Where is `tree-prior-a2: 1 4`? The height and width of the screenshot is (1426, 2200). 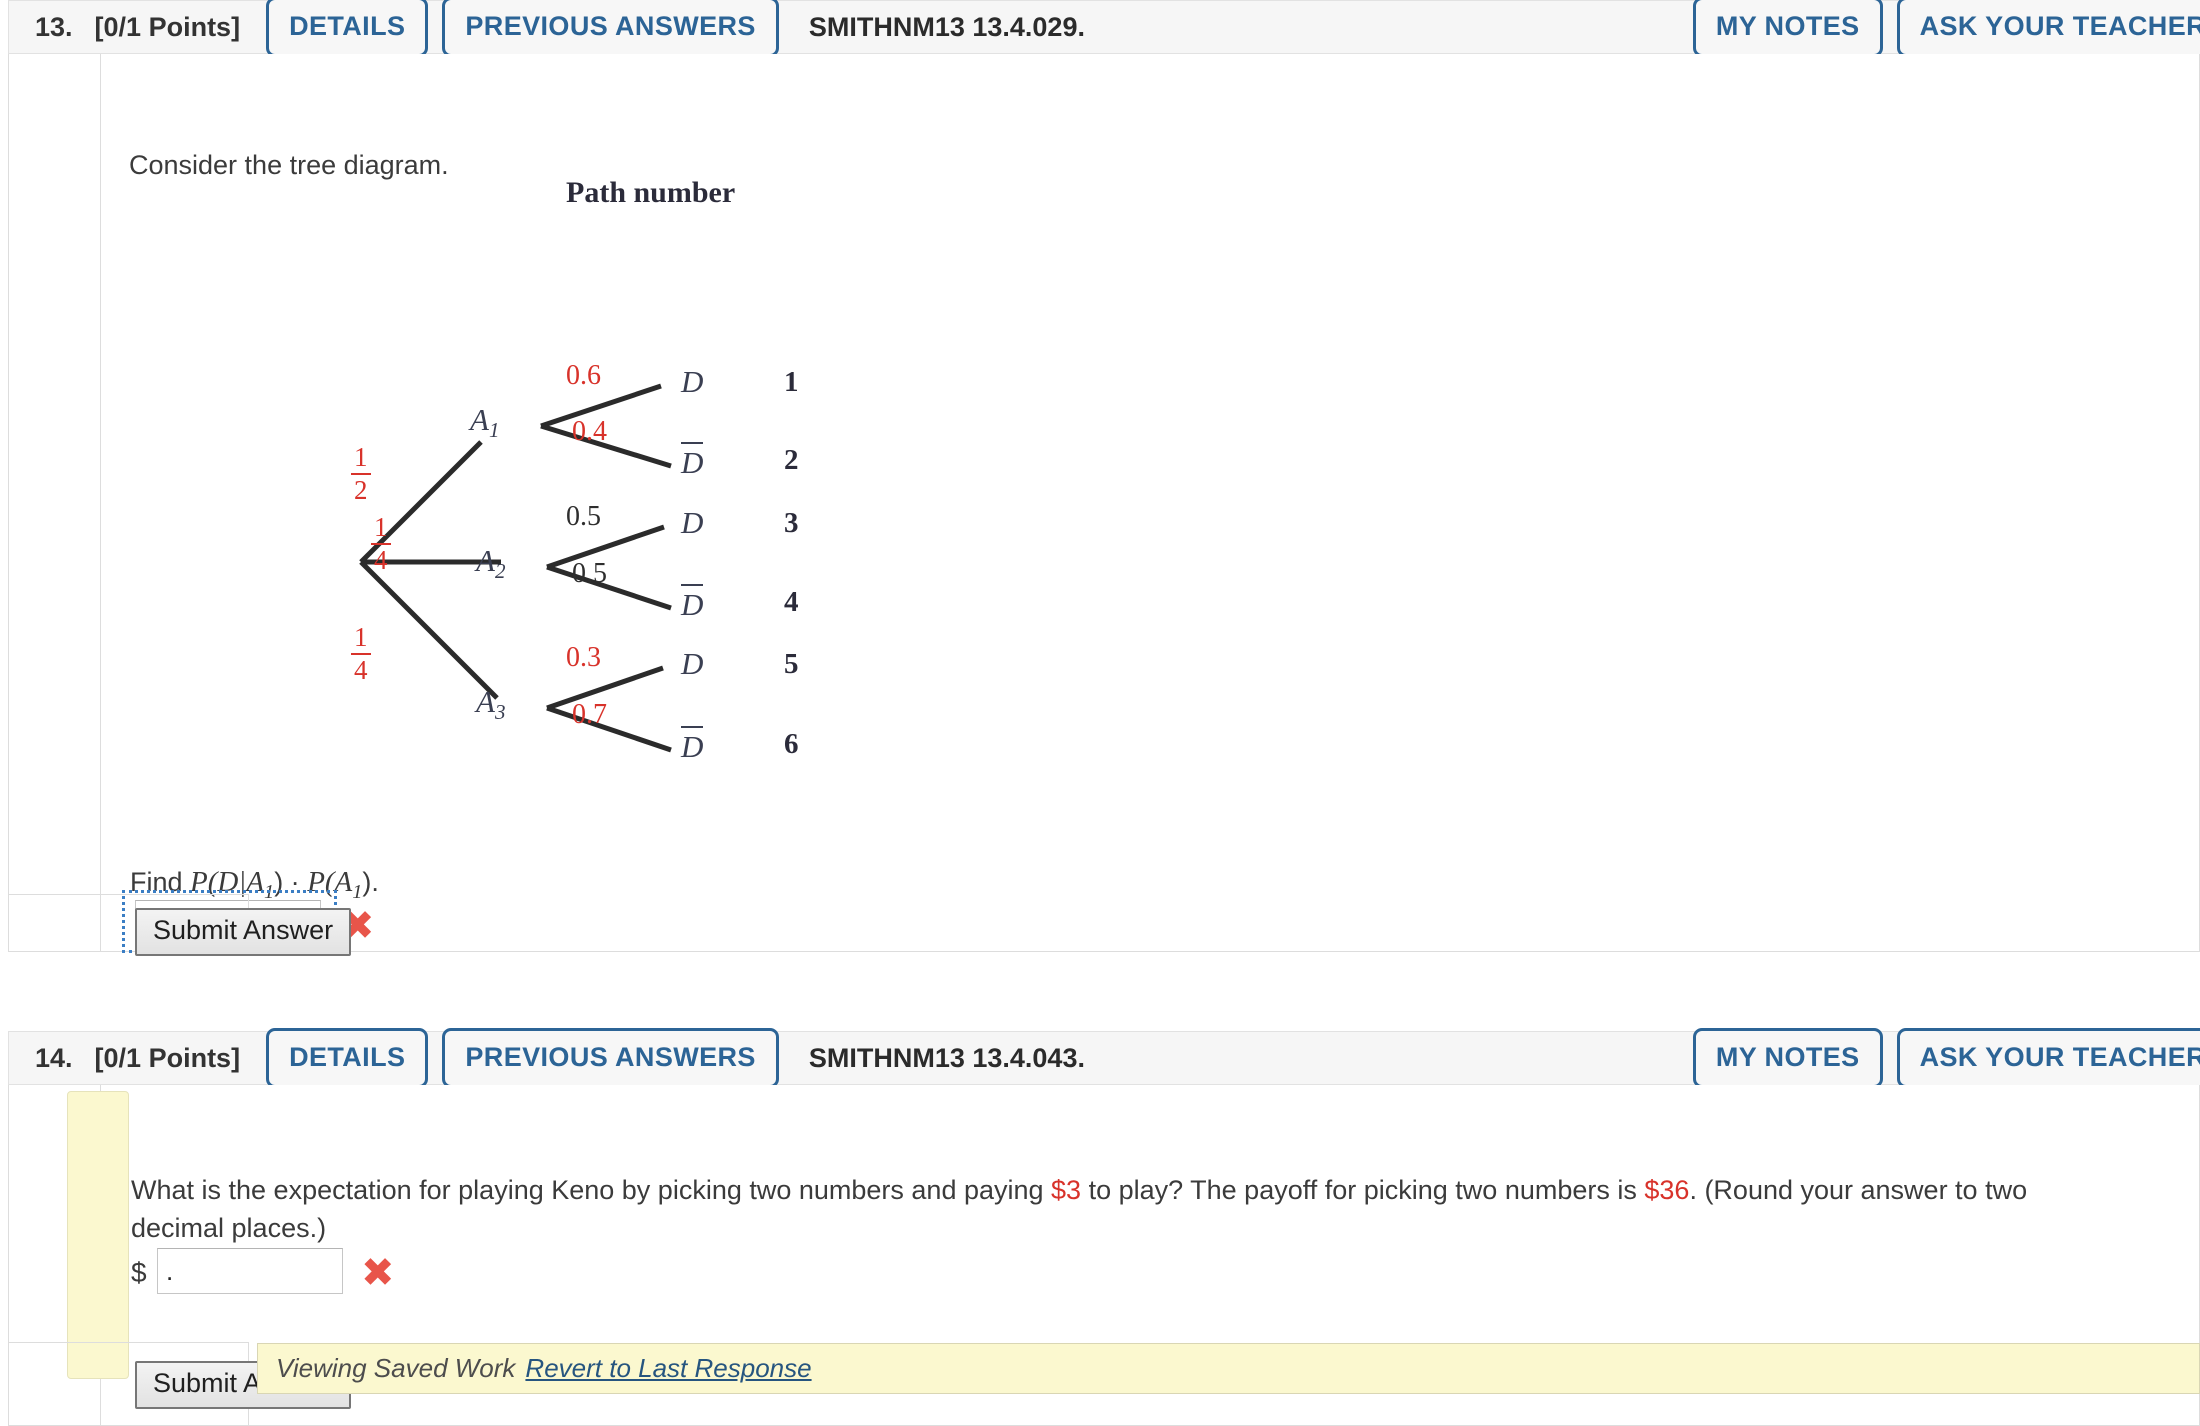
tree-prior-a2: 1 4 is located at coordinates (381, 544).